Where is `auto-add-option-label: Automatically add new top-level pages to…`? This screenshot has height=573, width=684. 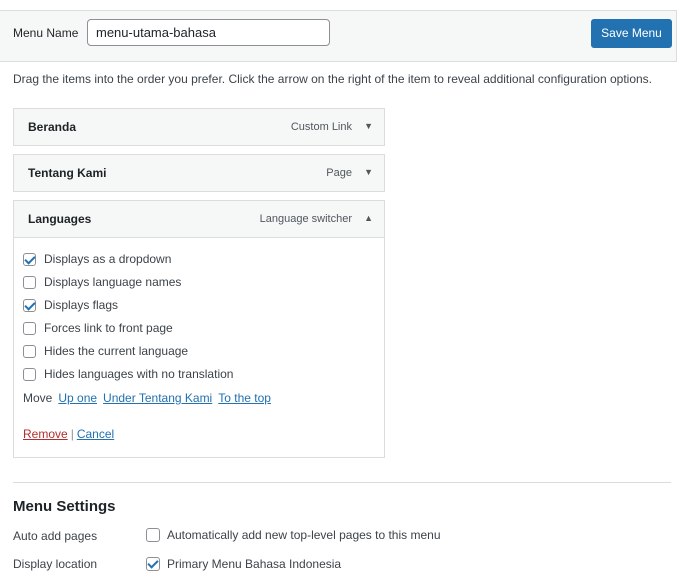
auto-add-option-label: Automatically add new top-level pages to… is located at coordinates (304, 535).